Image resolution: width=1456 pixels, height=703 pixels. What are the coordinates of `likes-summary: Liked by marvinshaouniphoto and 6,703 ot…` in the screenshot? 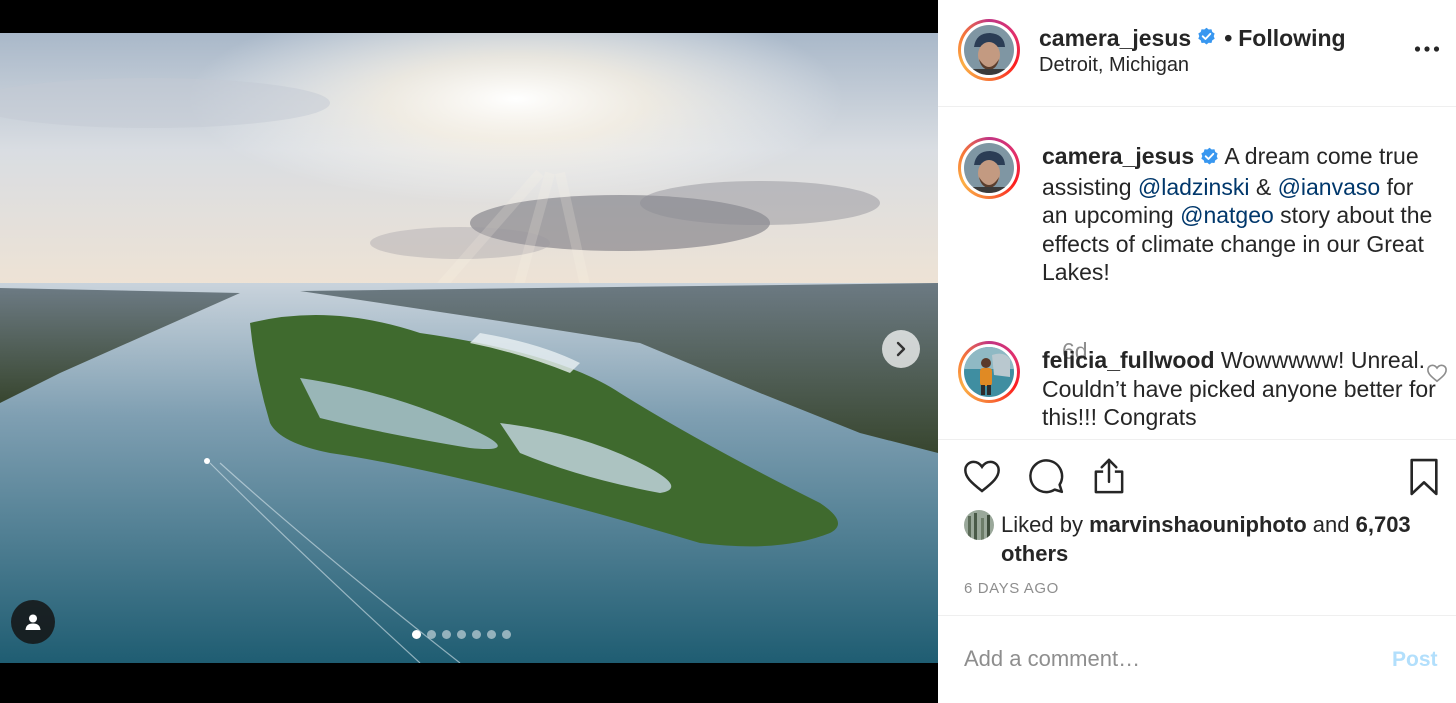 It's located at (1199, 539).